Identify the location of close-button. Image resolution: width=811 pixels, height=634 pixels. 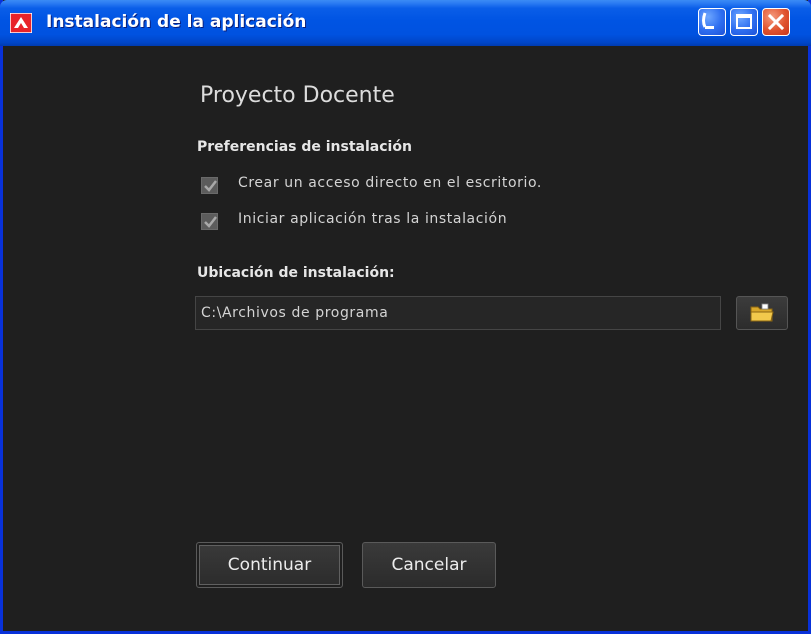
(776, 22).